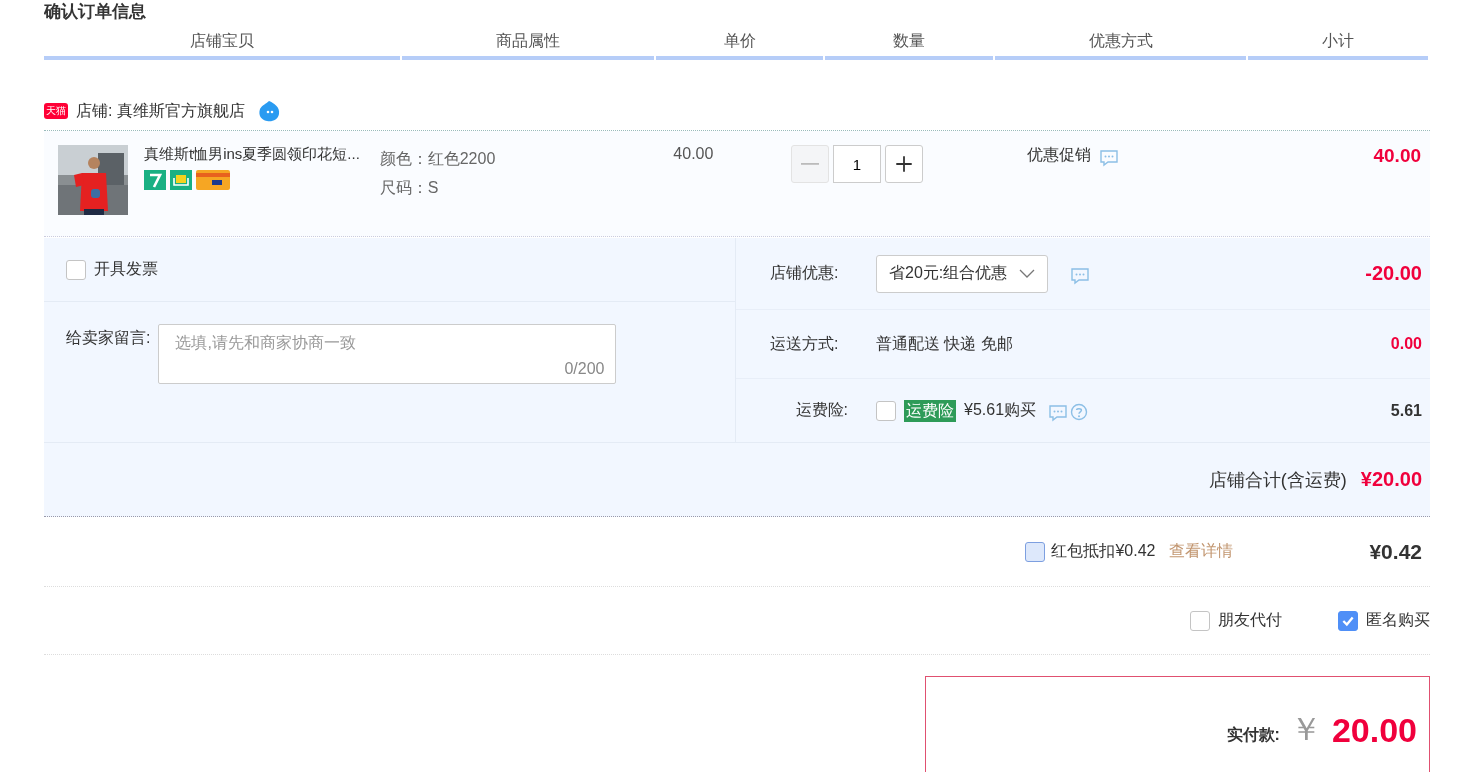 The width and height of the screenshot is (1482, 772). What do you see at coordinates (1253, 734) in the screenshot?
I see `payment-label: 实付款:` at bounding box center [1253, 734].